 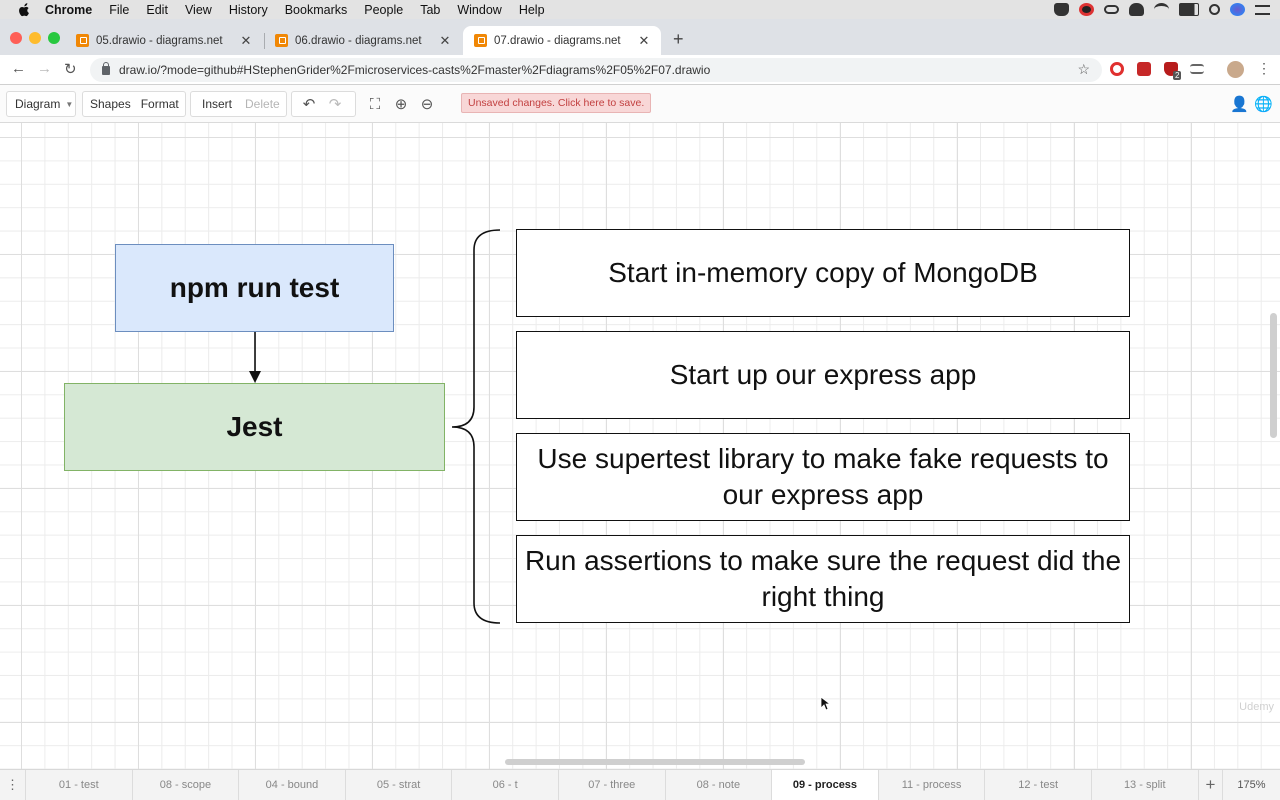 I want to click on wifi-icon, so click(x=1161, y=9).